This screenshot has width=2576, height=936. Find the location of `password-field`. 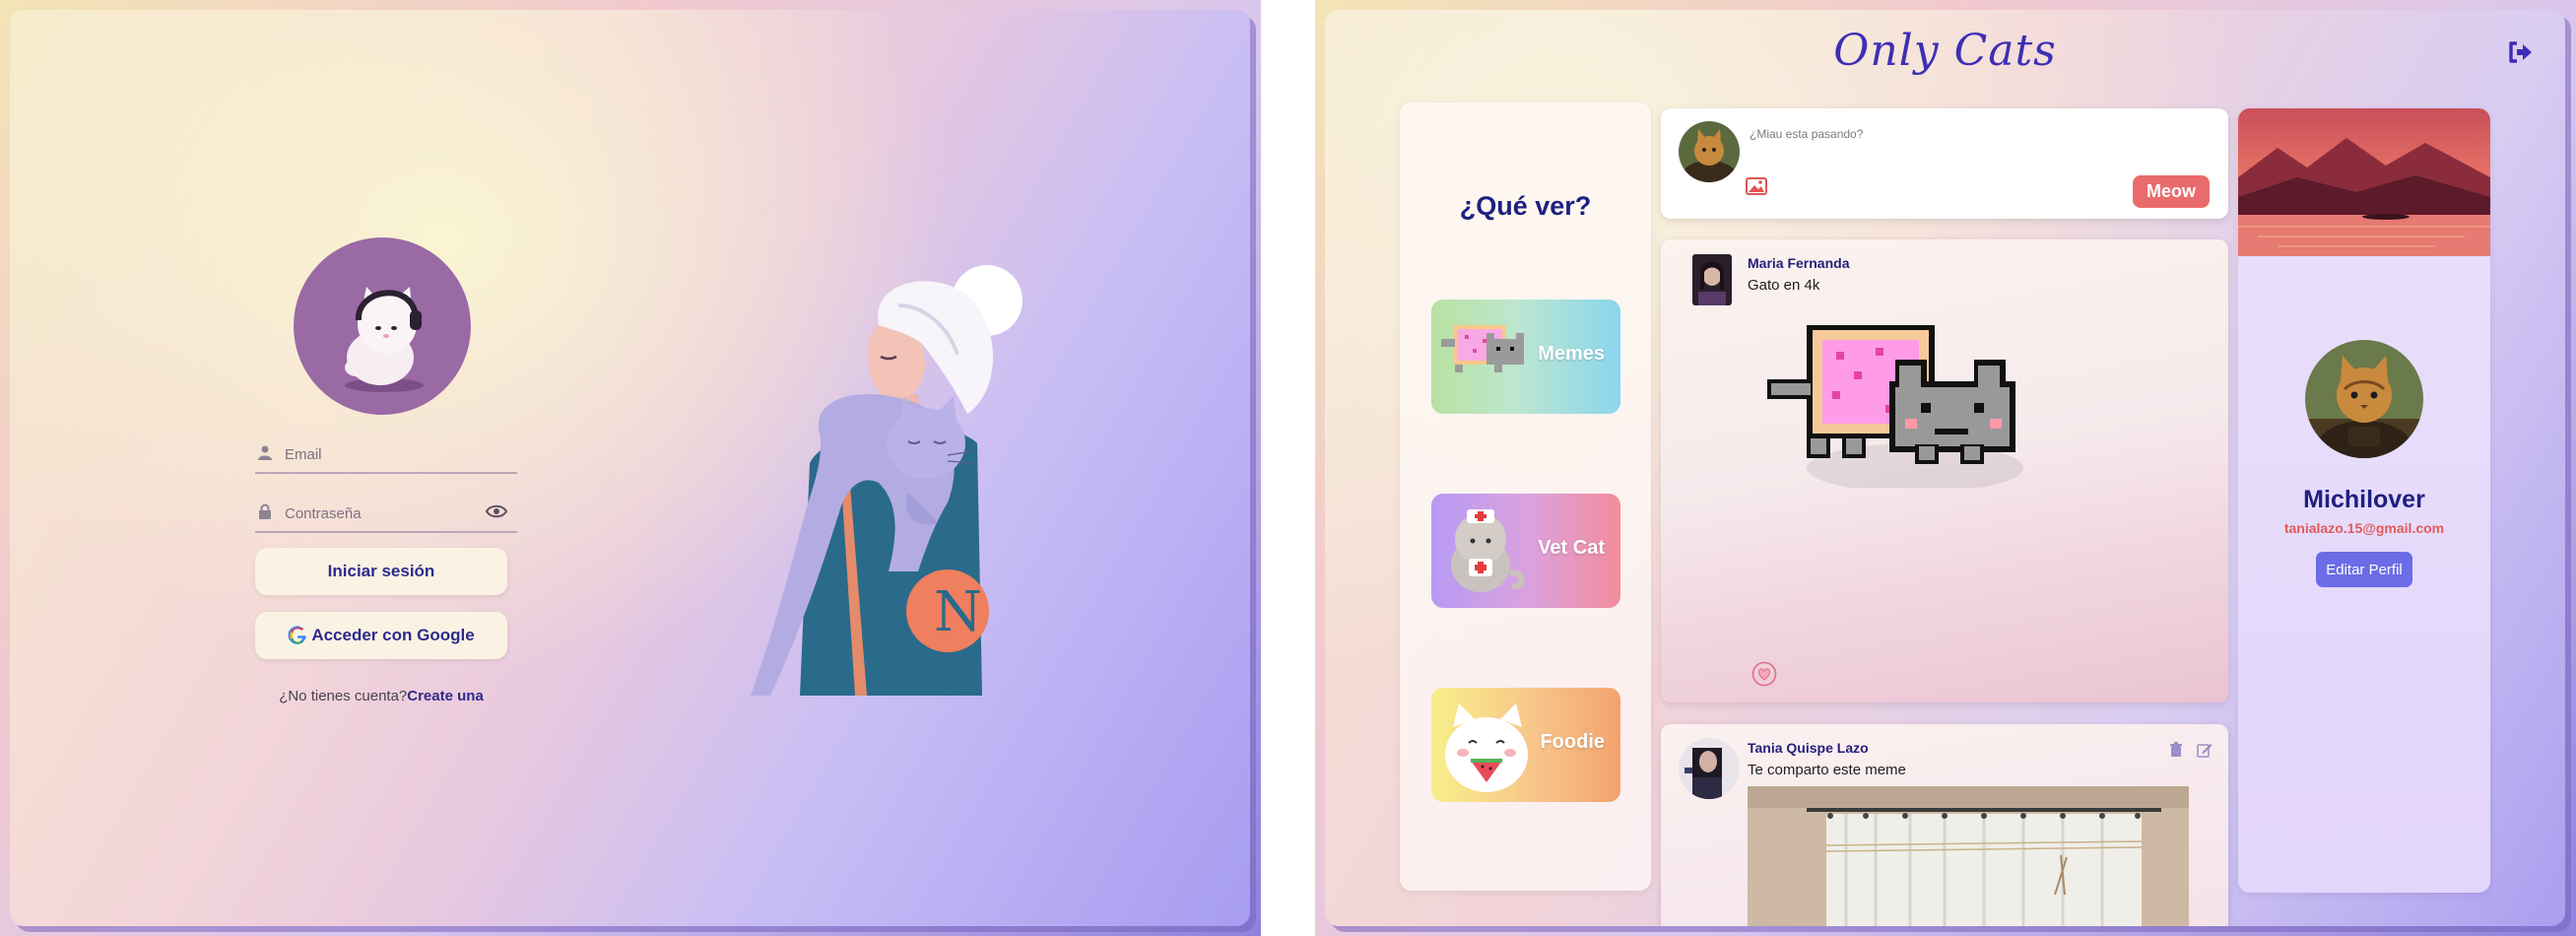

password-field is located at coordinates (386, 514).